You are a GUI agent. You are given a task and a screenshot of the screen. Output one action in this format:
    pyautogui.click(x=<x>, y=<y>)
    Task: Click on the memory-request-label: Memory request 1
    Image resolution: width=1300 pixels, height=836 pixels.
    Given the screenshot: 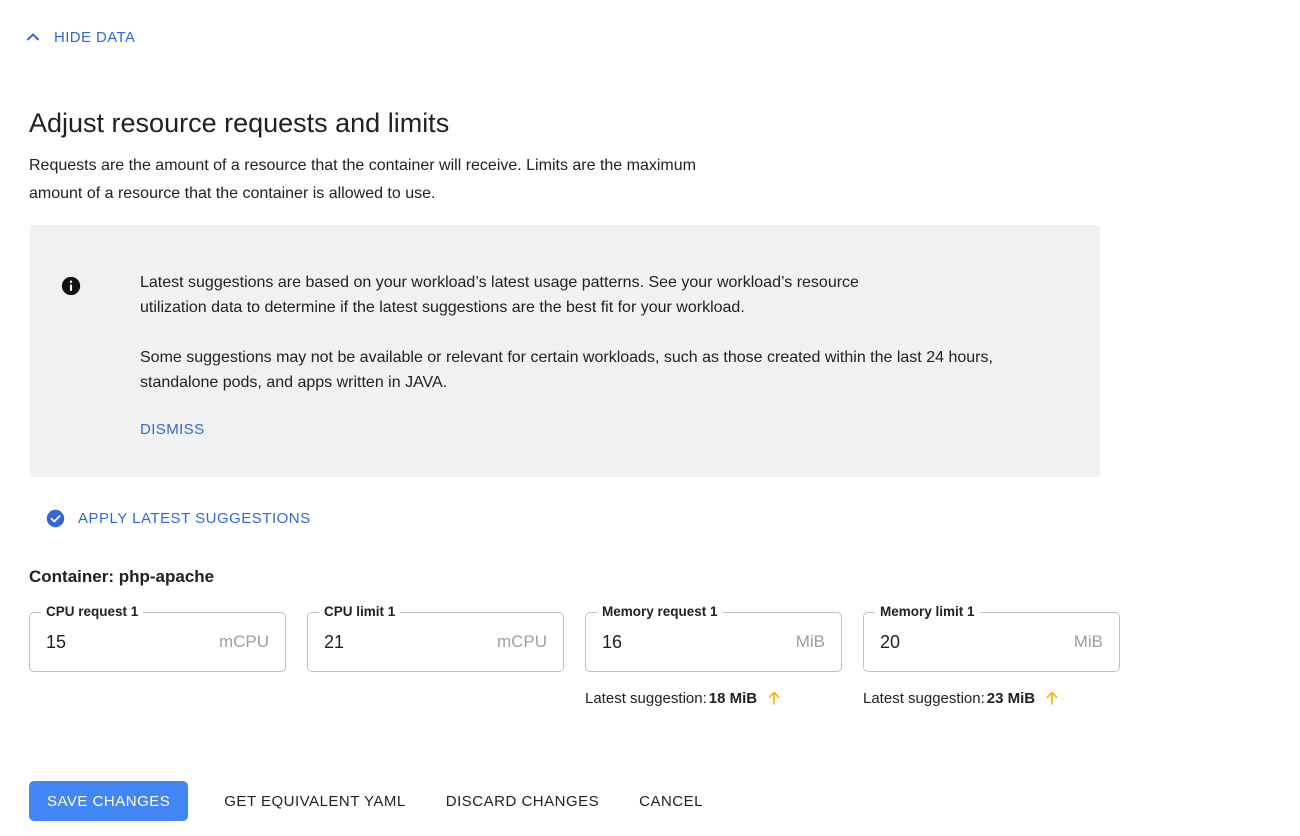 What is the action you would take?
    pyautogui.click(x=660, y=612)
    